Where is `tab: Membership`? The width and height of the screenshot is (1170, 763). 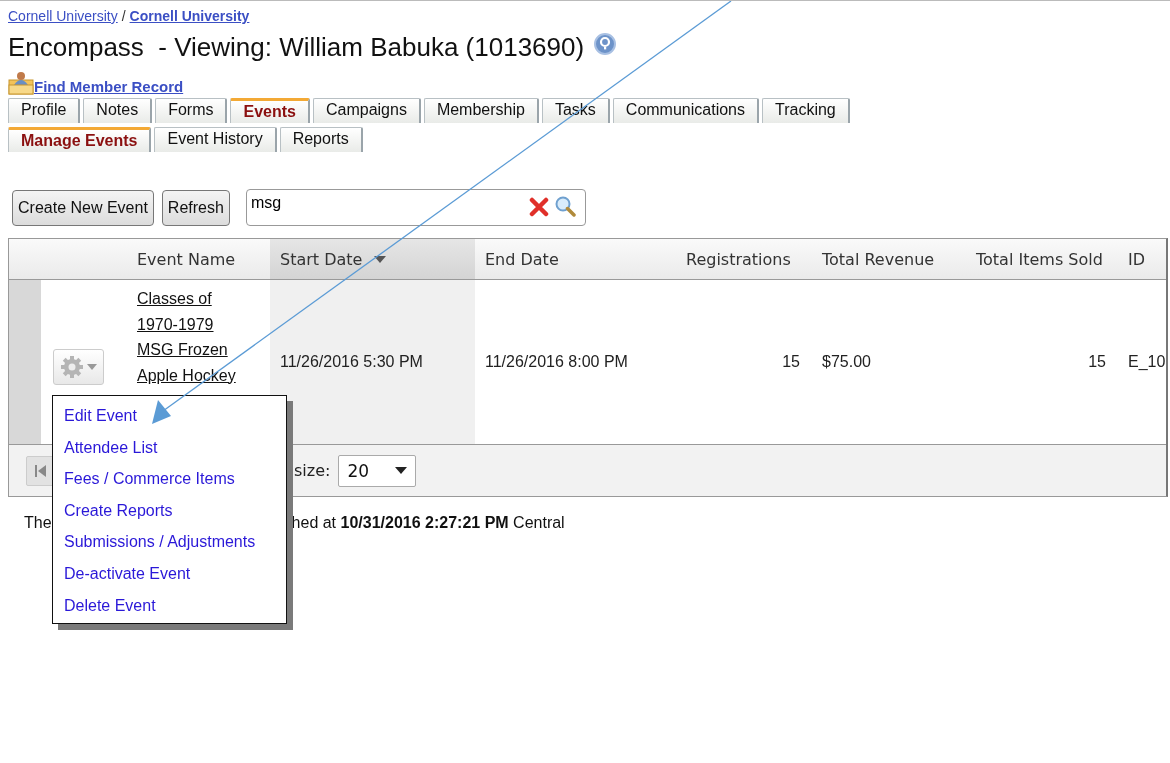
tab: Membership is located at coordinates (481, 110).